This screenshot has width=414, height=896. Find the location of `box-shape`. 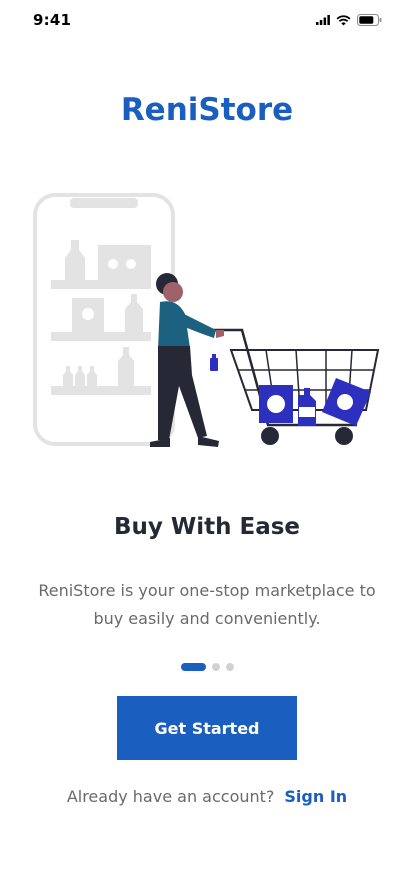

box-shape is located at coordinates (124, 262).